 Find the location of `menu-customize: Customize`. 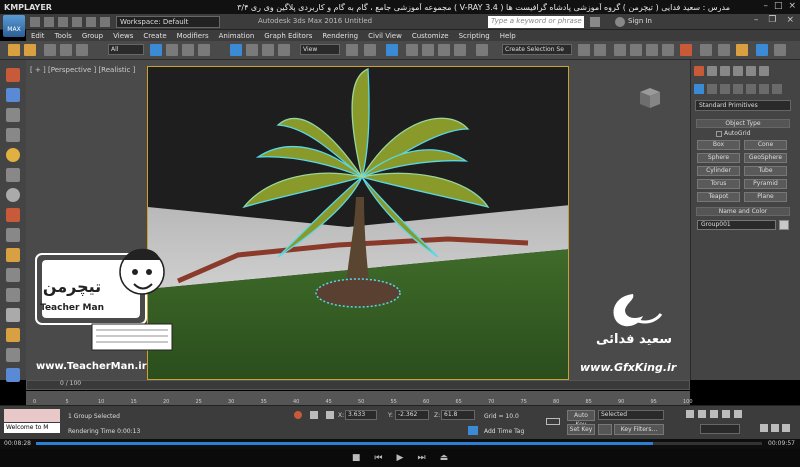

menu-customize: Customize is located at coordinates (430, 36).